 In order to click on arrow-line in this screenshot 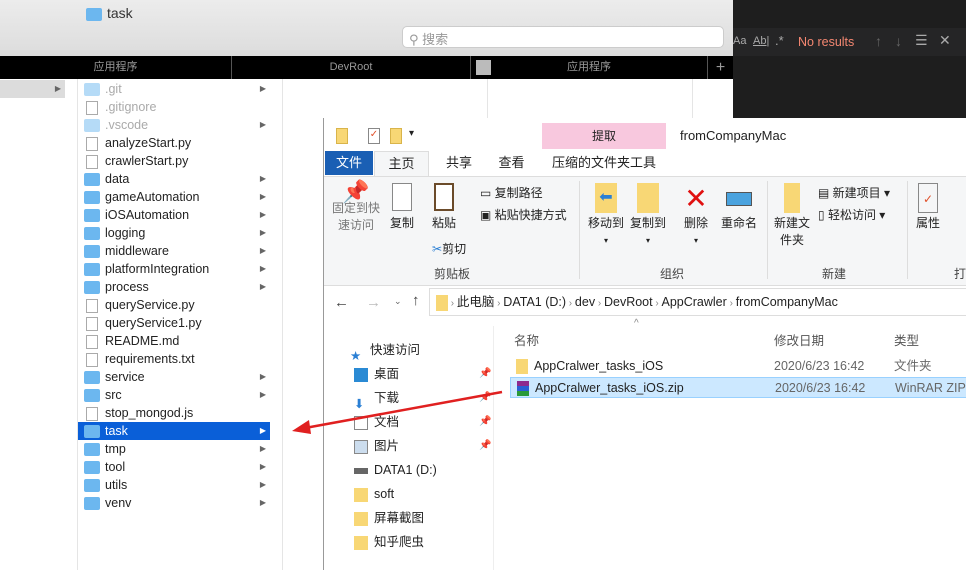, I will do `click(403, 410)`.